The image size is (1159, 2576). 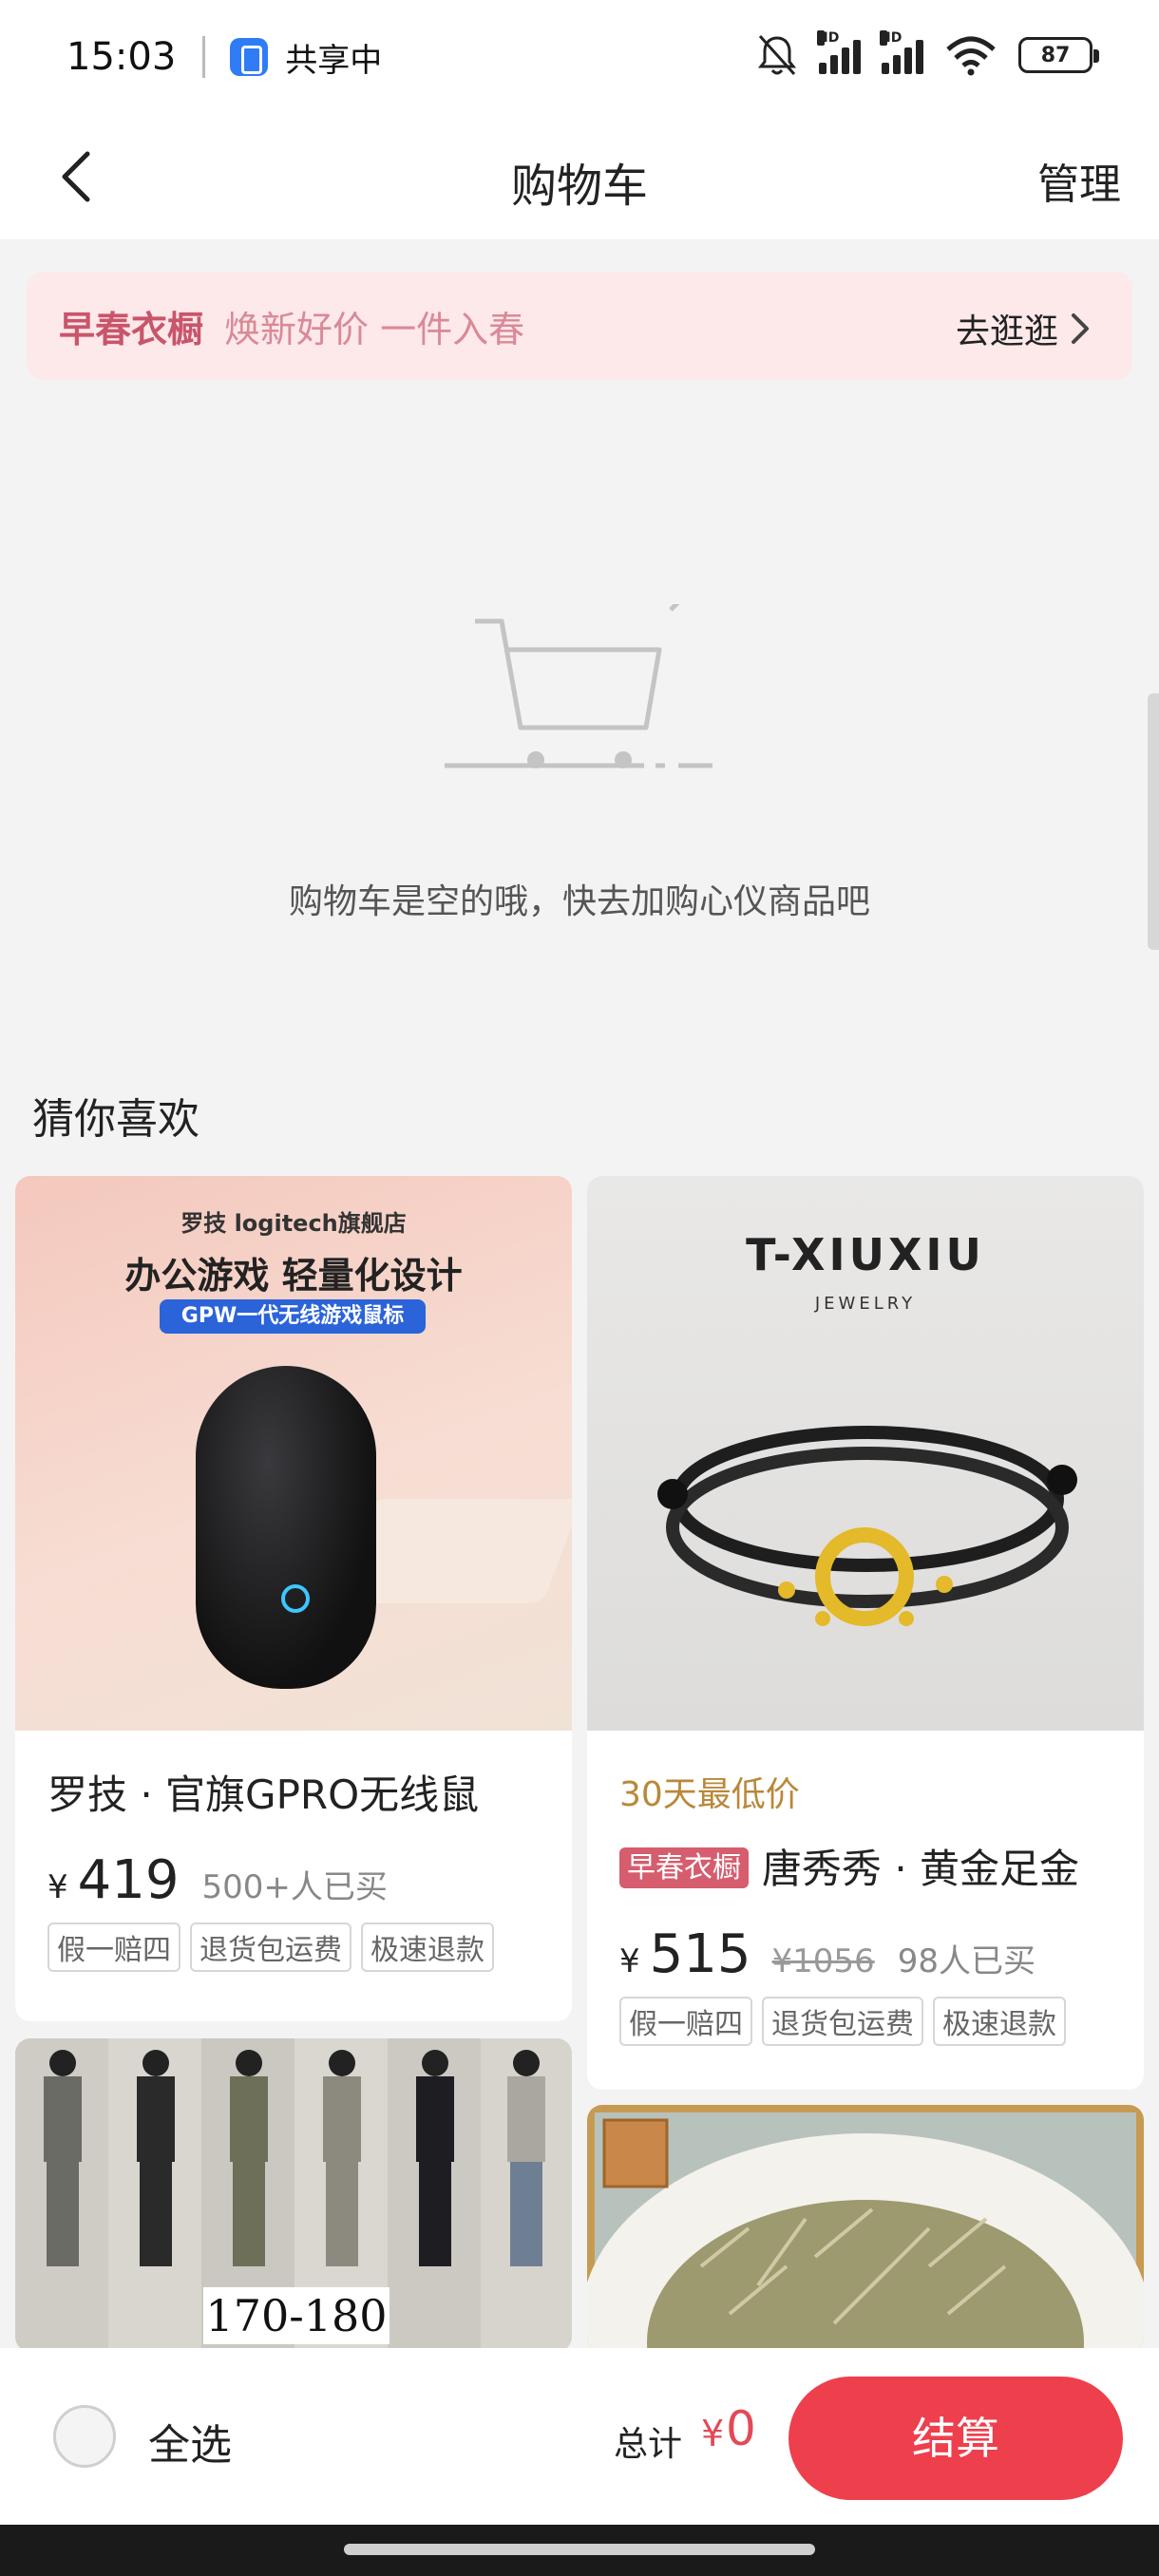 I want to click on original-price: ¥1056, so click(x=823, y=1961).